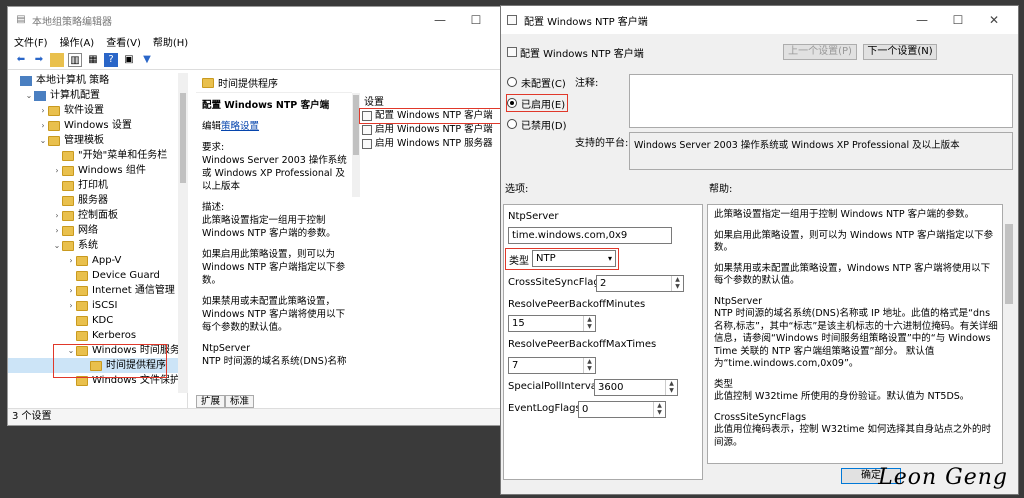  Describe the element at coordinates (537, 124) in the screenshot. I see `radio-disabled: 已禁用(D)` at that location.